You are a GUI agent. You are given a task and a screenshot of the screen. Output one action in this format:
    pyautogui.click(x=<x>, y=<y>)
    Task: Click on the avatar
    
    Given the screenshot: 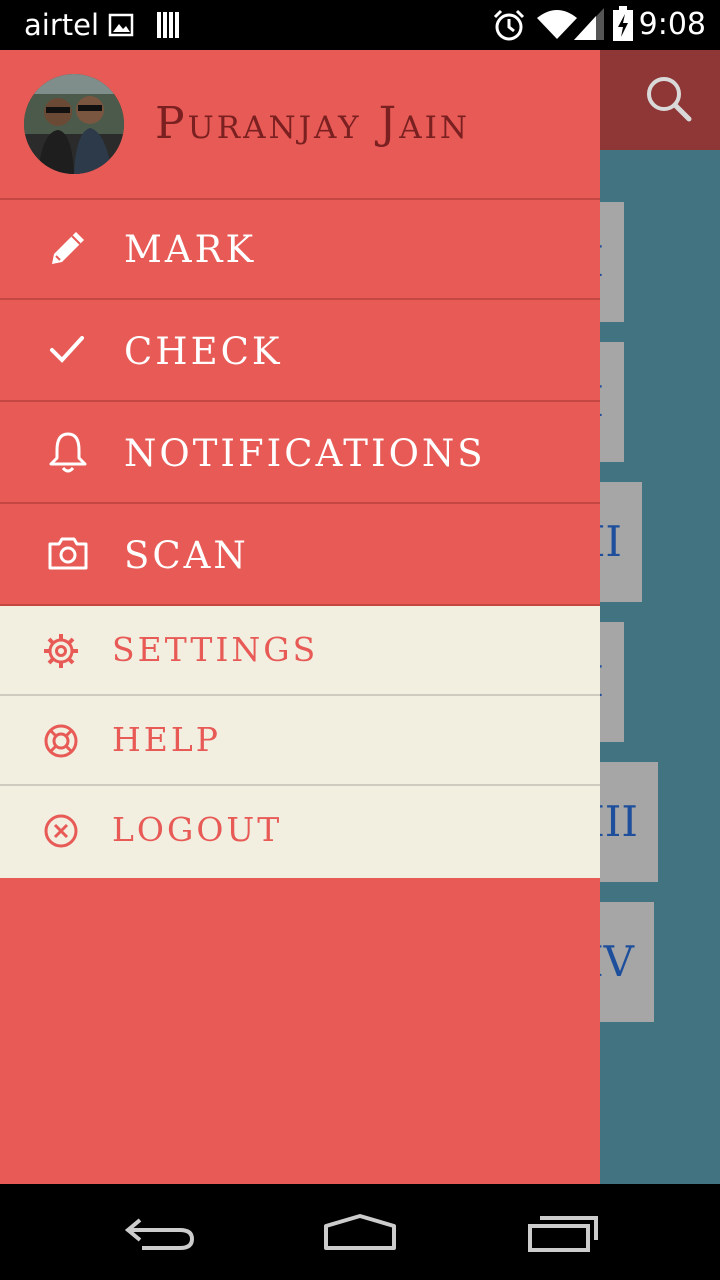 What is the action you would take?
    pyautogui.click(x=74, y=124)
    